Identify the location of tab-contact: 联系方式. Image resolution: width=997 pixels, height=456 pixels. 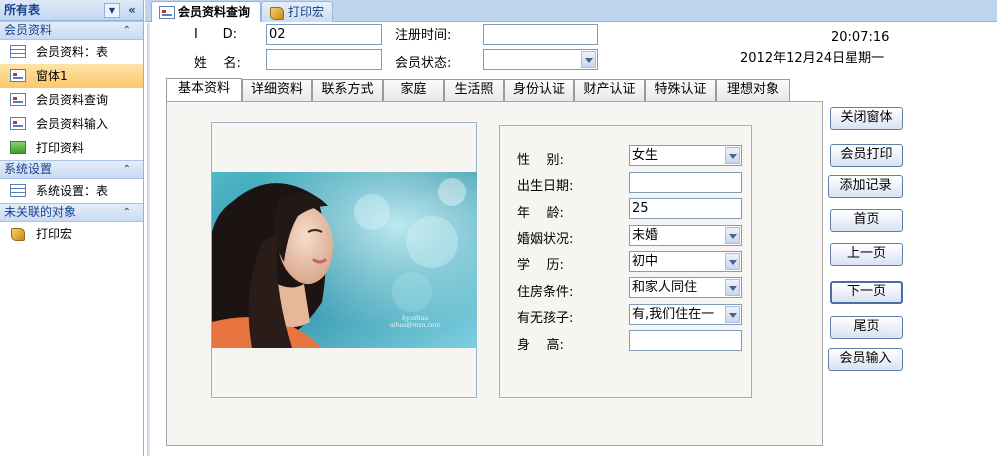
(347, 90).